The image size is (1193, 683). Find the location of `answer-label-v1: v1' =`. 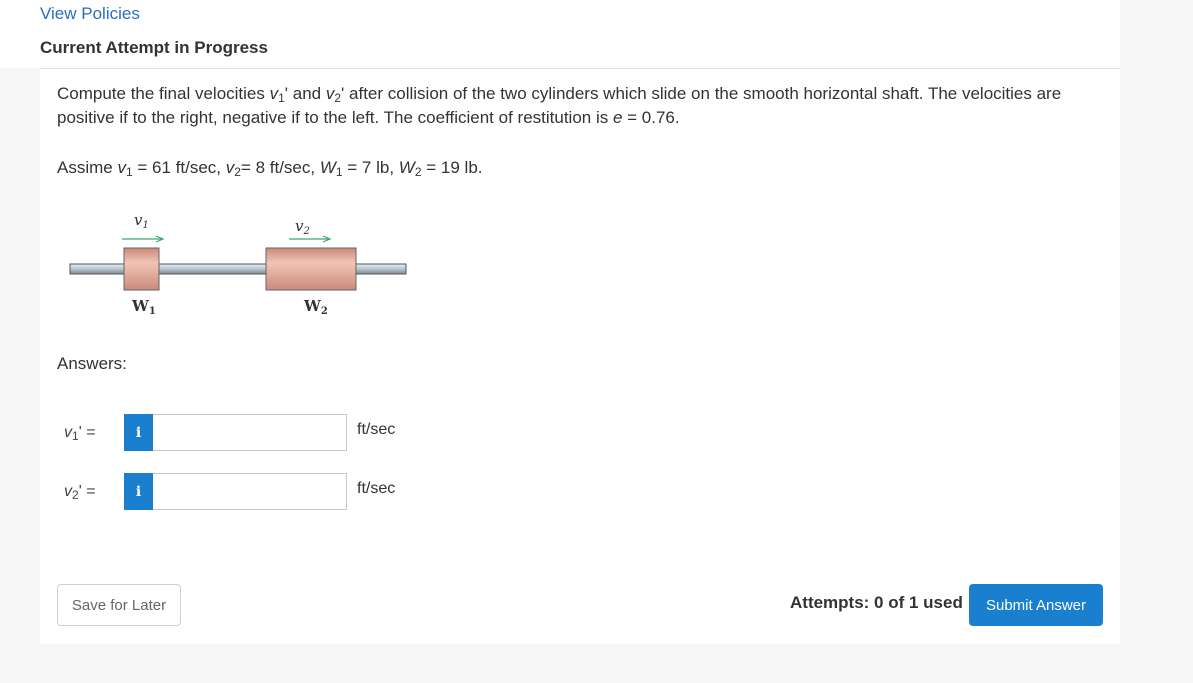

answer-label-v1: v1' = is located at coordinates (80, 433).